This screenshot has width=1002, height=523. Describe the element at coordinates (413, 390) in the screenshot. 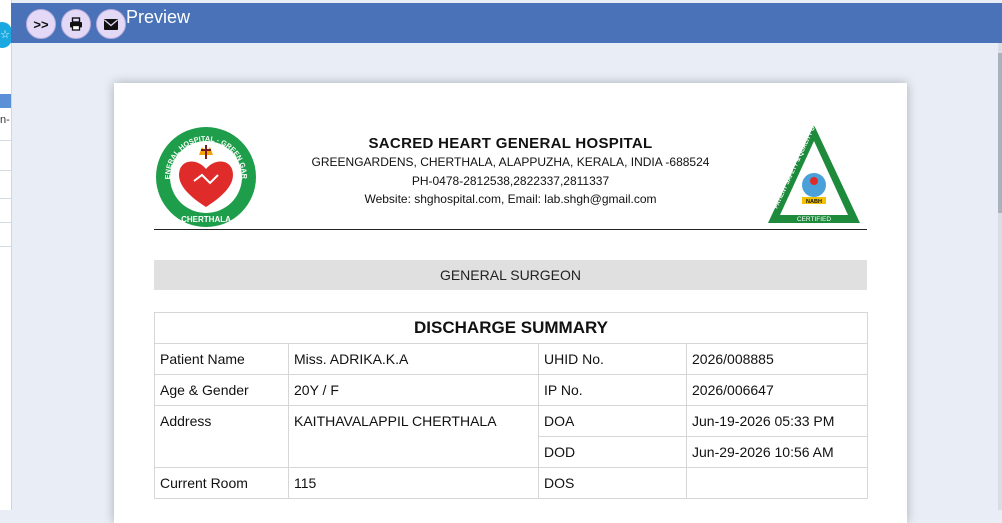

I see `age-gender-value: 20Y / F` at that location.